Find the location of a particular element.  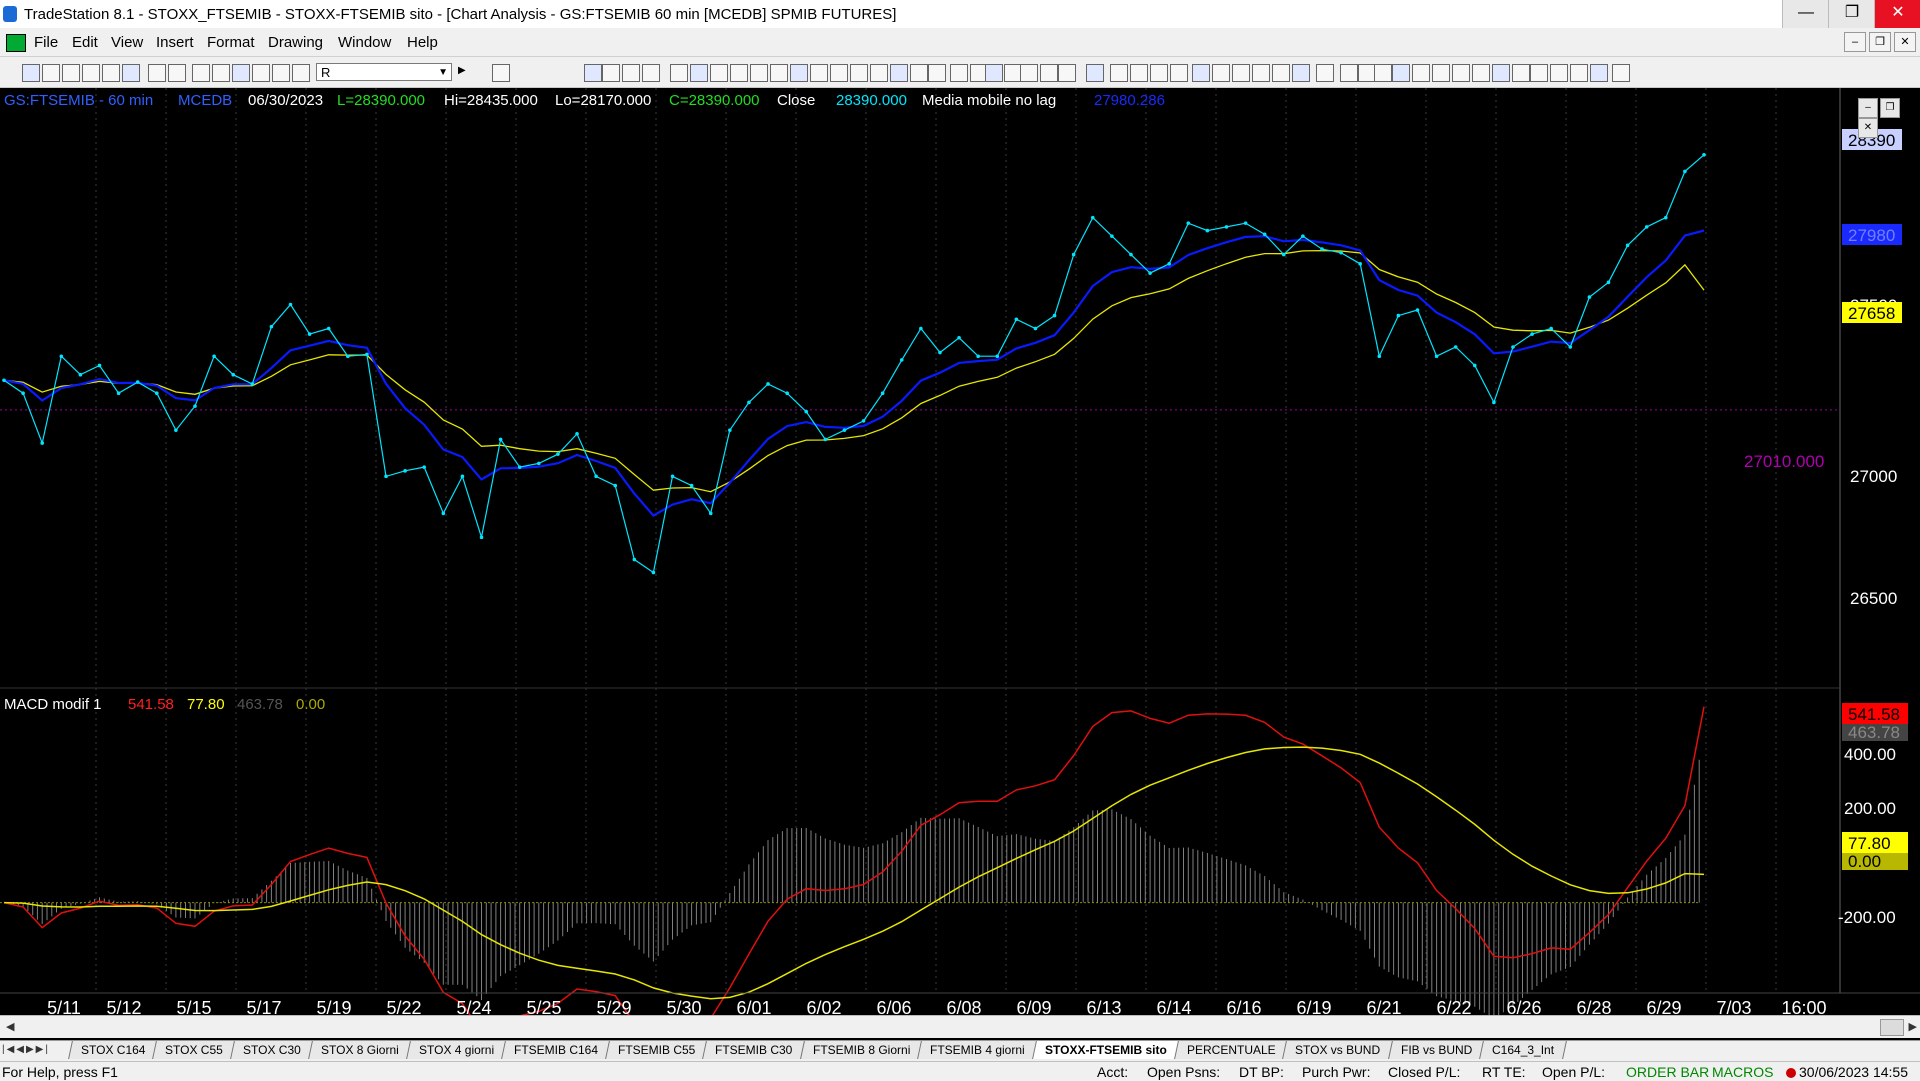

scroll-thumb is located at coordinates (1892, 1027).